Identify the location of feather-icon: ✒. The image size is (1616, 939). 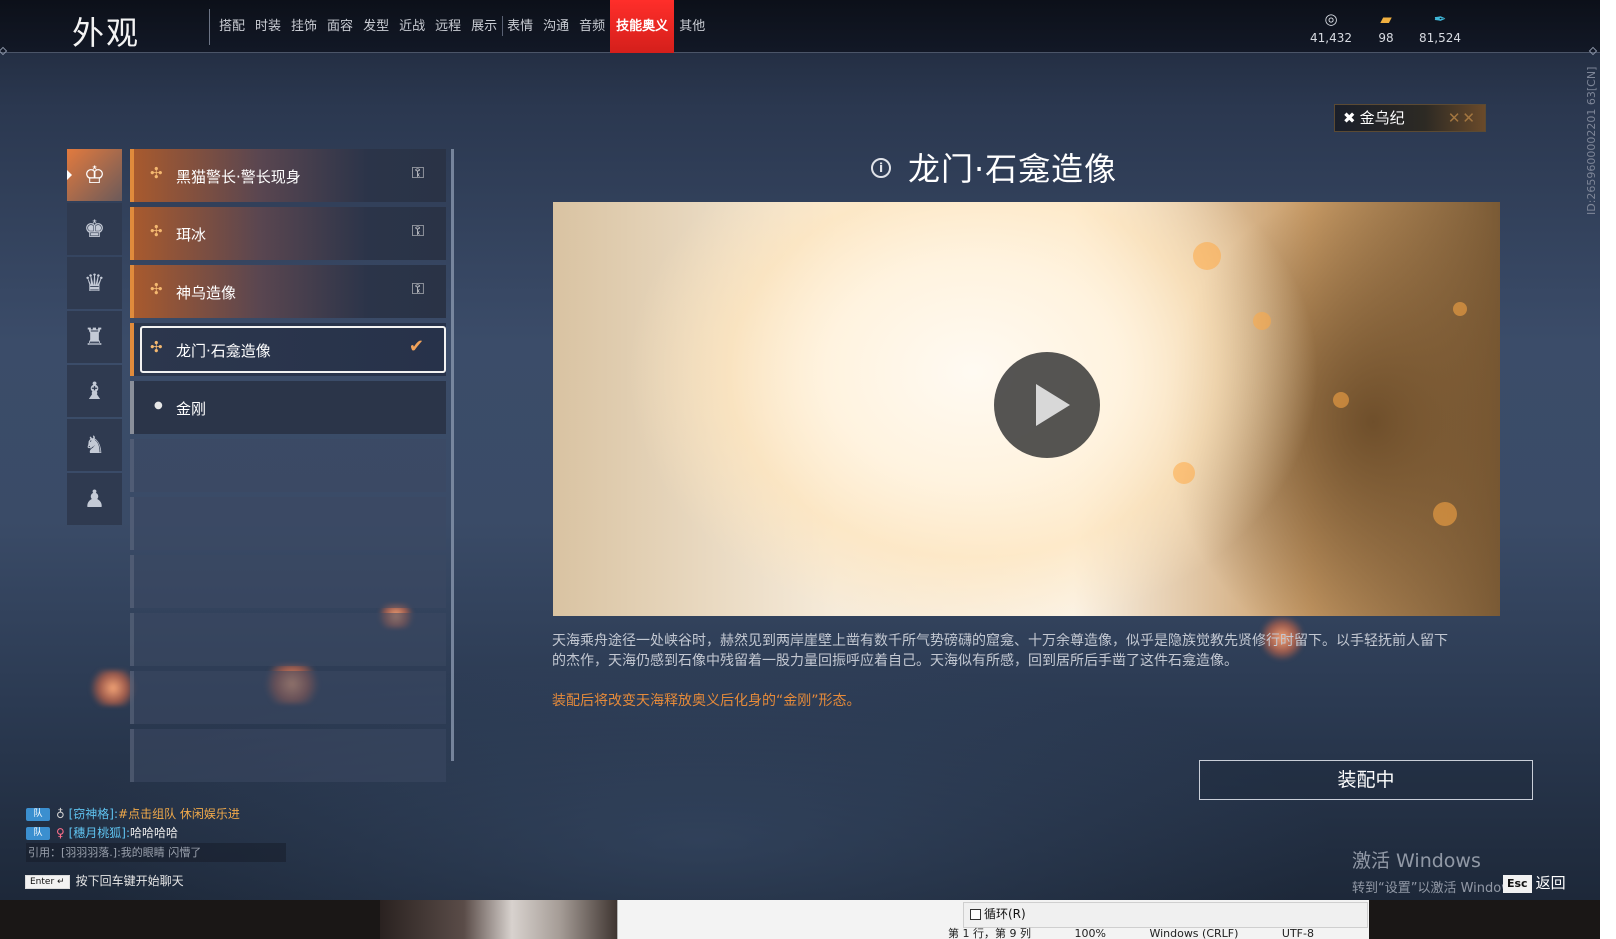
(1440, 19).